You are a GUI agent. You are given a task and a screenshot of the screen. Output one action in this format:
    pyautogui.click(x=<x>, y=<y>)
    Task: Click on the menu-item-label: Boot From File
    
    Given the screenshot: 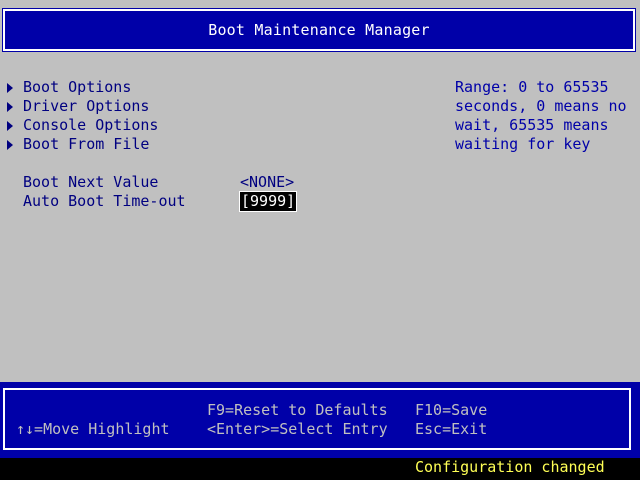 What is the action you would take?
    pyautogui.click(x=86, y=144)
    